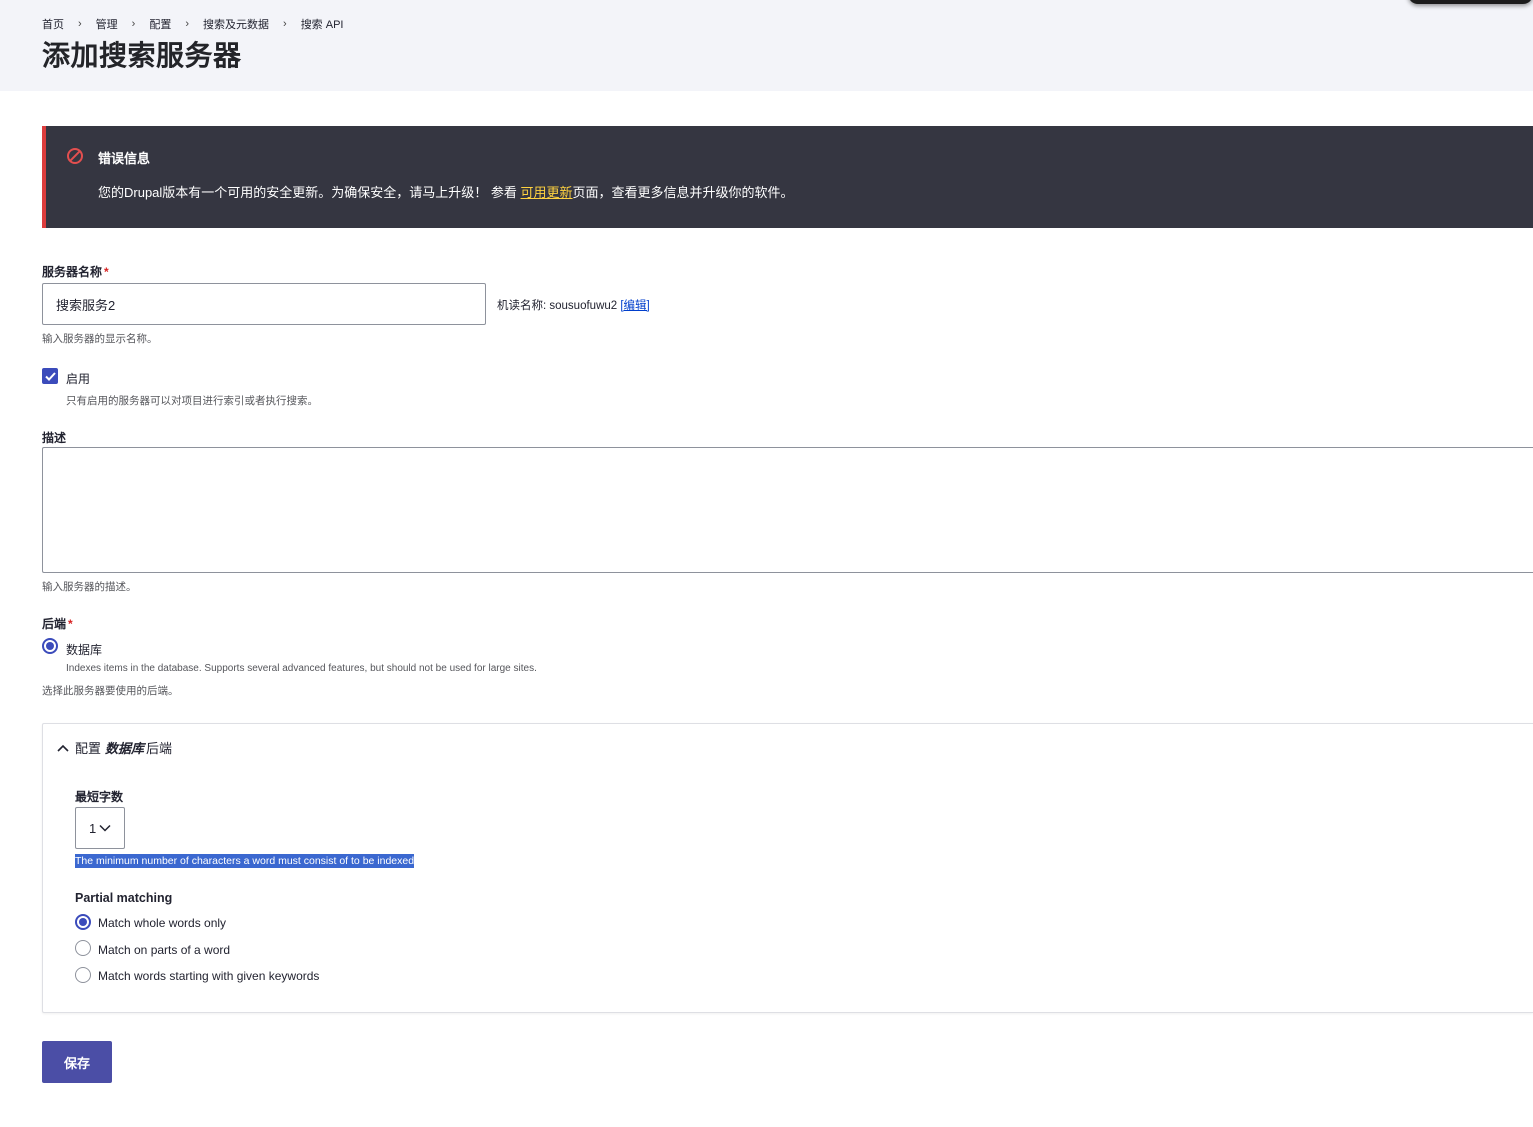 The height and width of the screenshot is (1127, 1533). I want to click on description-label: 描述, so click(54, 438).